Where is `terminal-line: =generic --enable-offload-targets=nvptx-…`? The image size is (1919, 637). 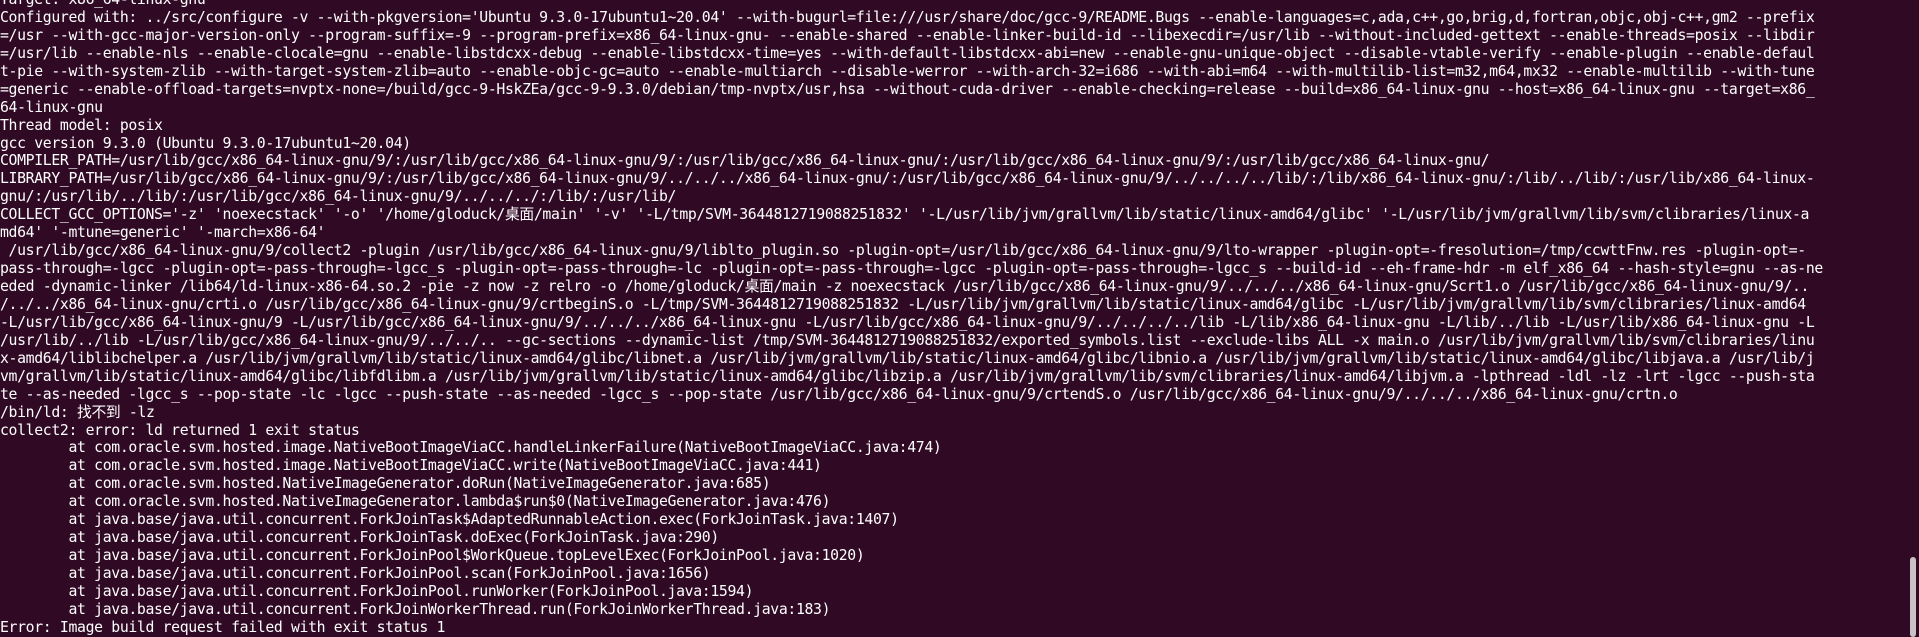 terminal-line: =generic --enable-offload-targets=nvptx-… is located at coordinates (907, 89).